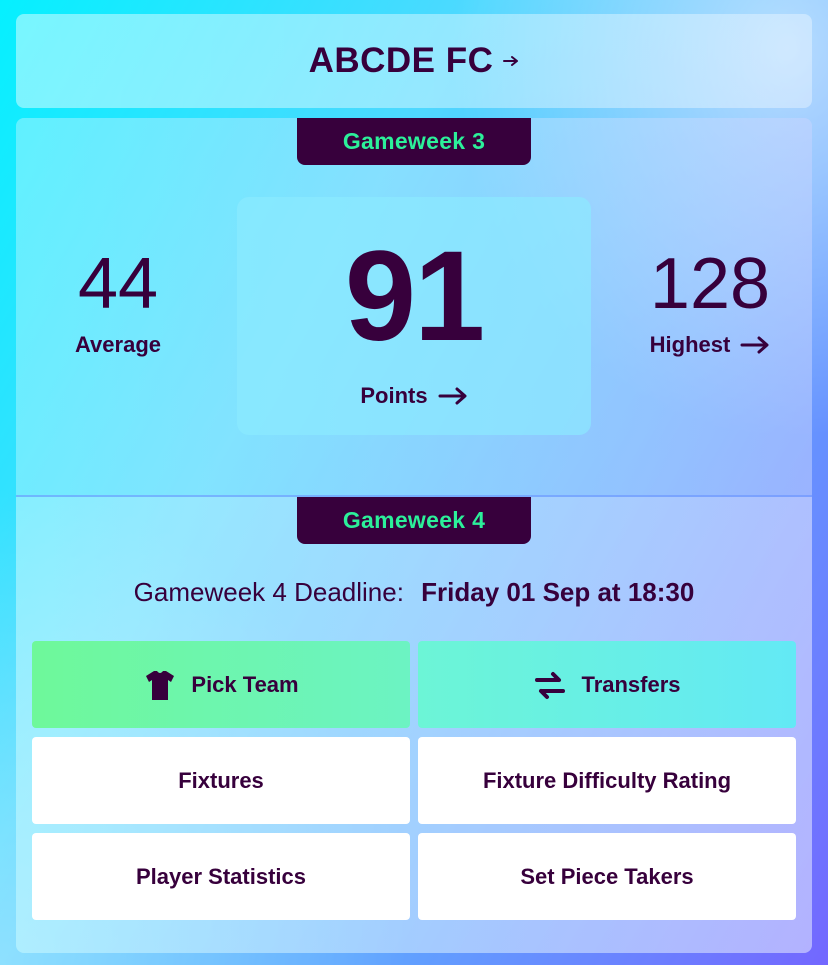  Describe the element at coordinates (631, 684) in the screenshot. I see `transfers-label: Transfers` at that location.